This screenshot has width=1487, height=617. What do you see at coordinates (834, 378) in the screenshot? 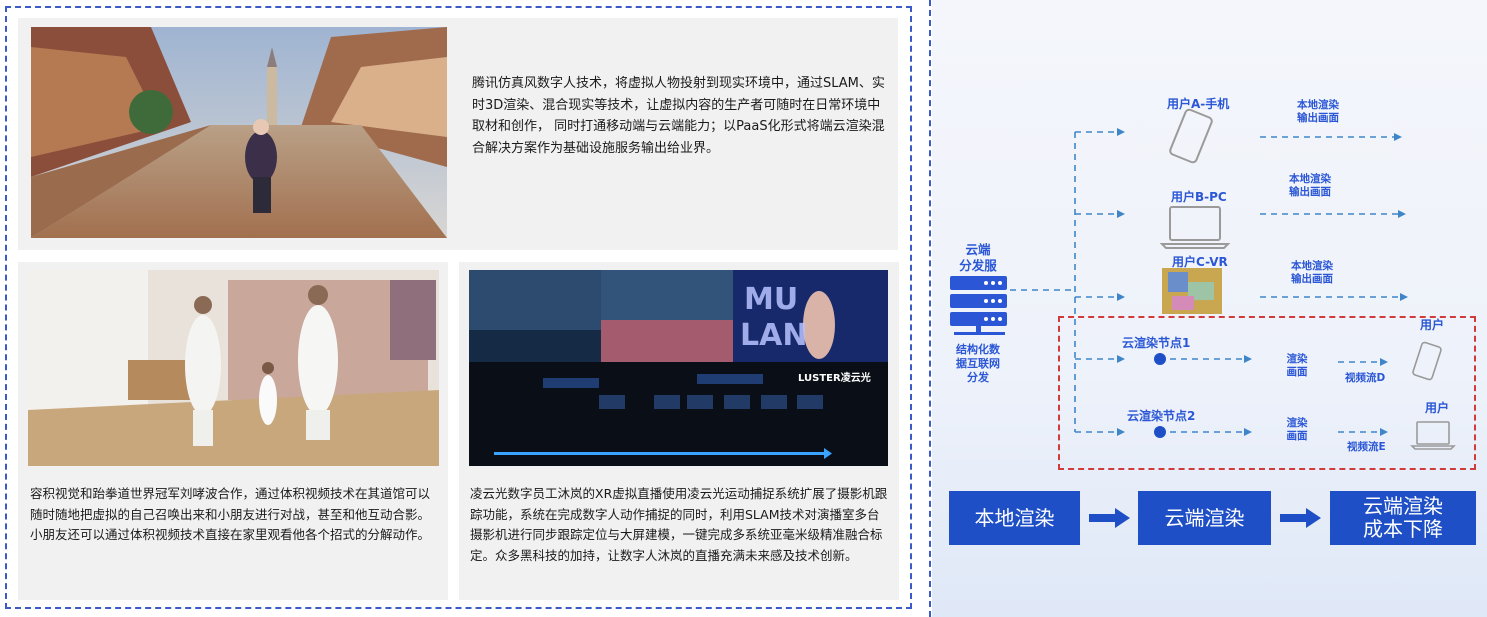
I see `luster-logo: LUSTER凌云光` at bounding box center [834, 378].